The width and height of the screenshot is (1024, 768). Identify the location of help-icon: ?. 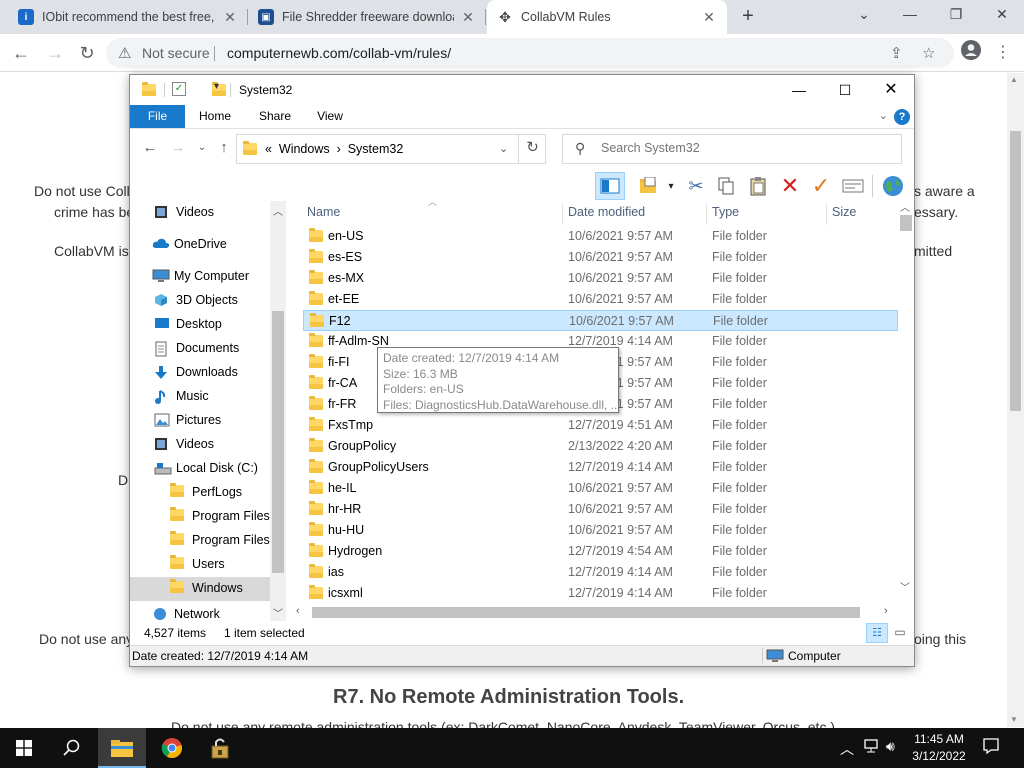
(902, 117).